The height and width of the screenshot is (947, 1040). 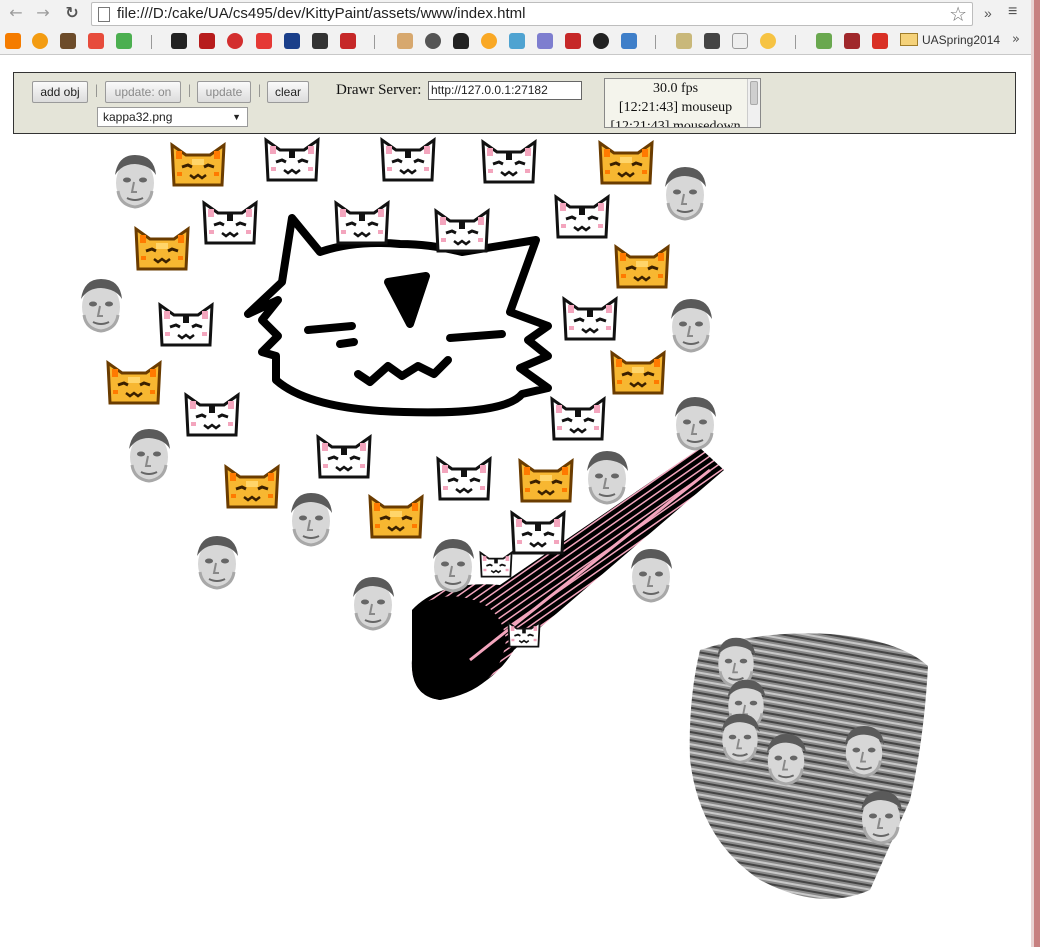 I want to click on bookmark-origin-icon, so click(x=40, y=41).